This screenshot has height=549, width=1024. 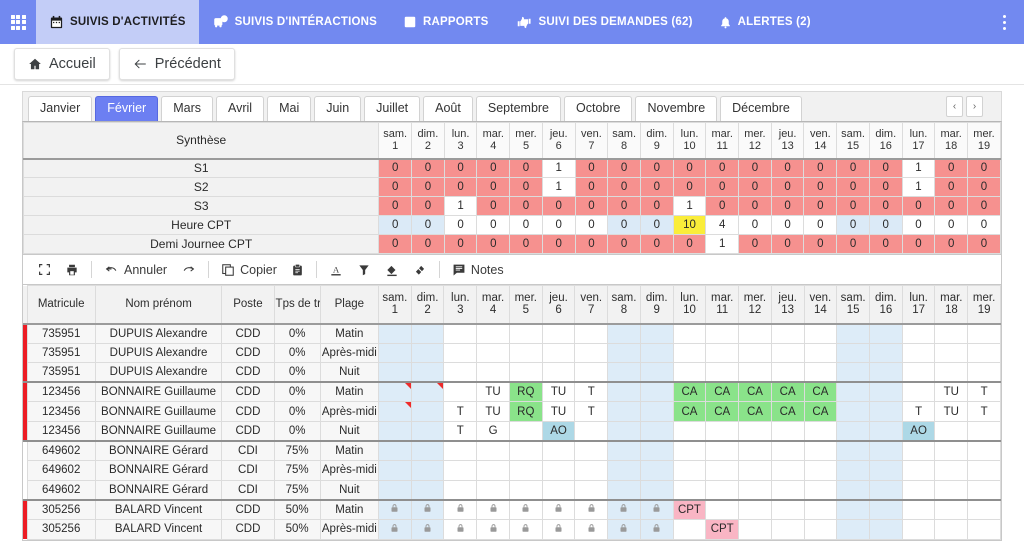 I want to click on copy-button: Copier, so click(x=249, y=270).